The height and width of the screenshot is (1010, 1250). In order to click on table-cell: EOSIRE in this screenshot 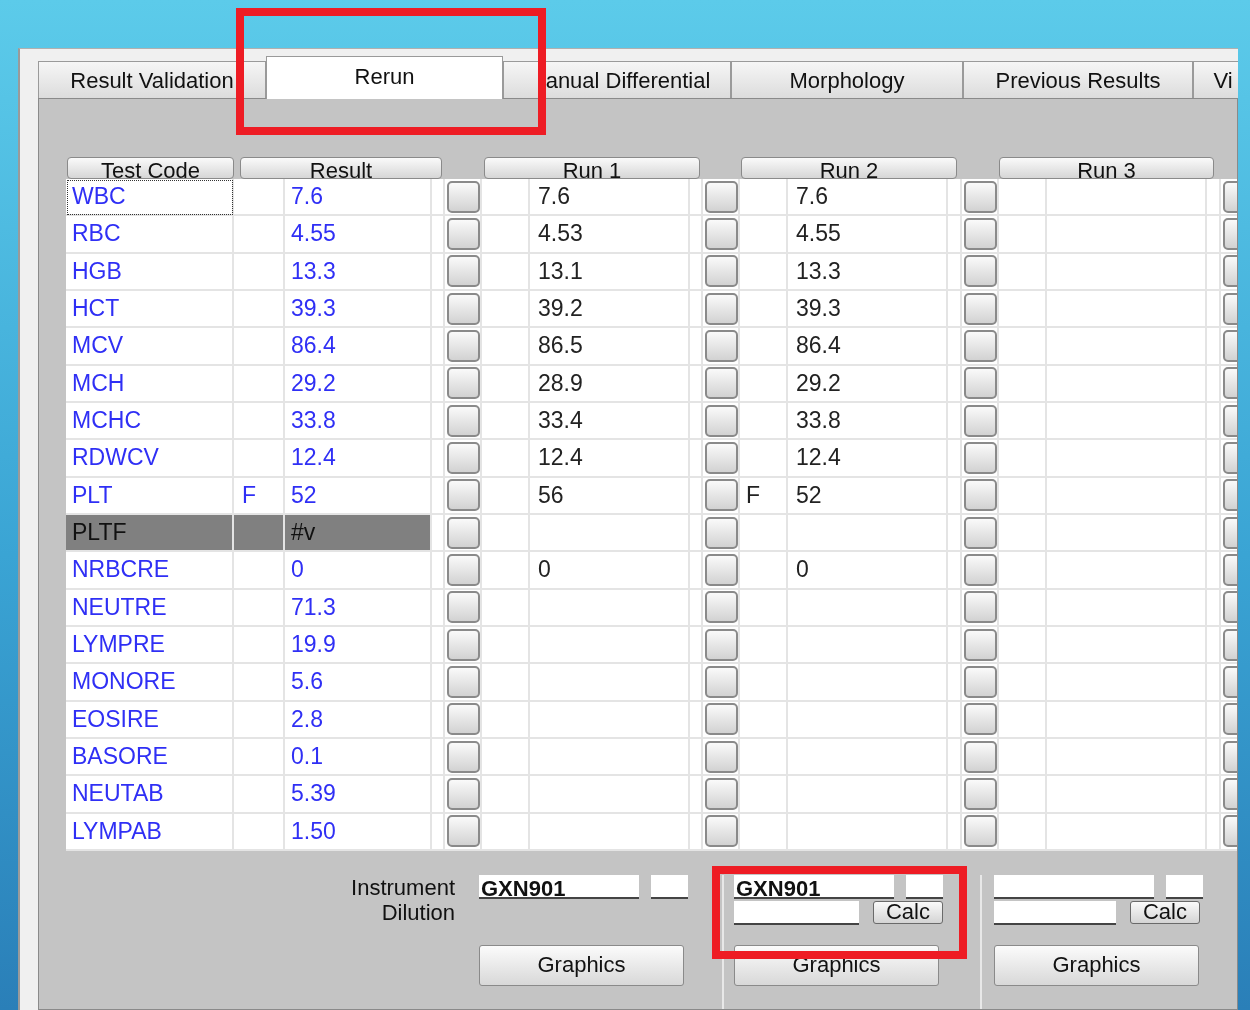, I will do `click(150, 720)`.